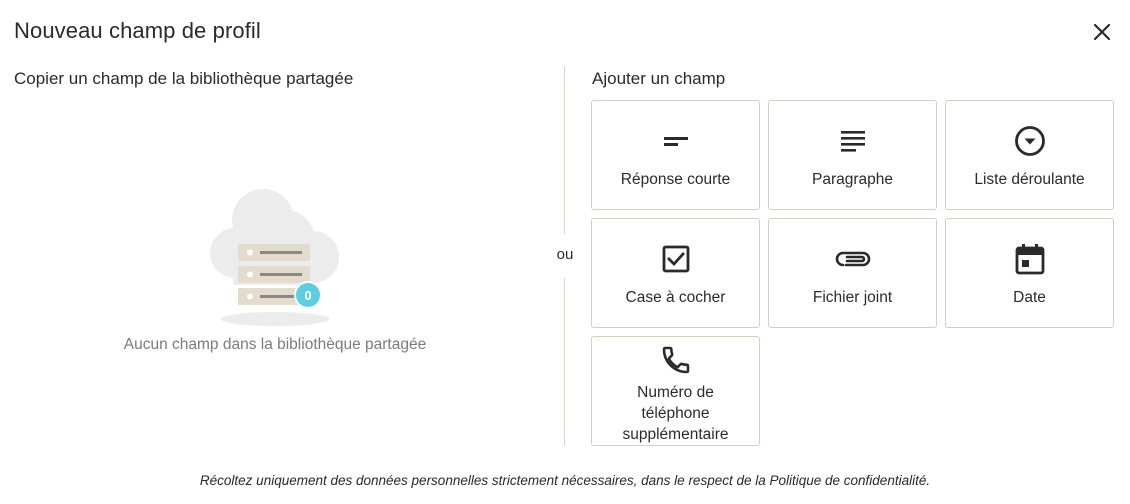  What do you see at coordinates (564, 150) in the screenshot?
I see `divider-top` at bounding box center [564, 150].